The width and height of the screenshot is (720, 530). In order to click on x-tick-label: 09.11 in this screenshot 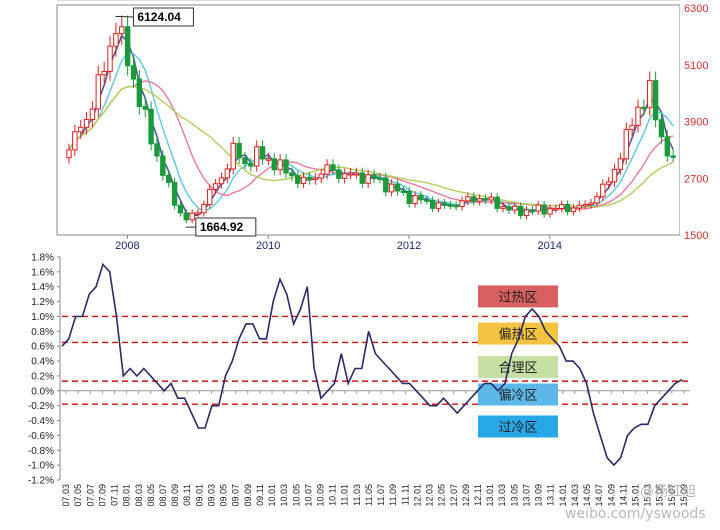, I will do `click(260, 495)`.